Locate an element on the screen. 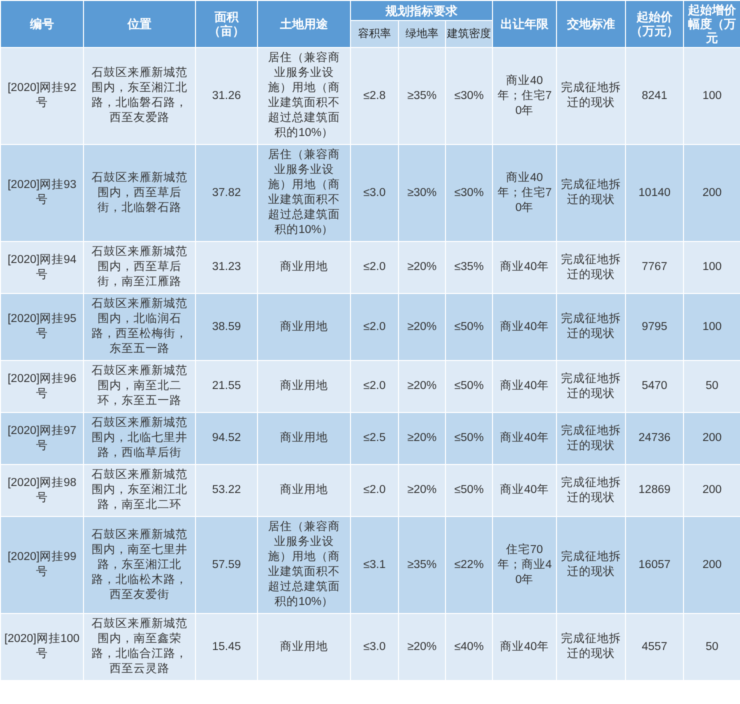 The width and height of the screenshot is (740, 704). column-header: 面积（亩） is located at coordinates (227, 24).